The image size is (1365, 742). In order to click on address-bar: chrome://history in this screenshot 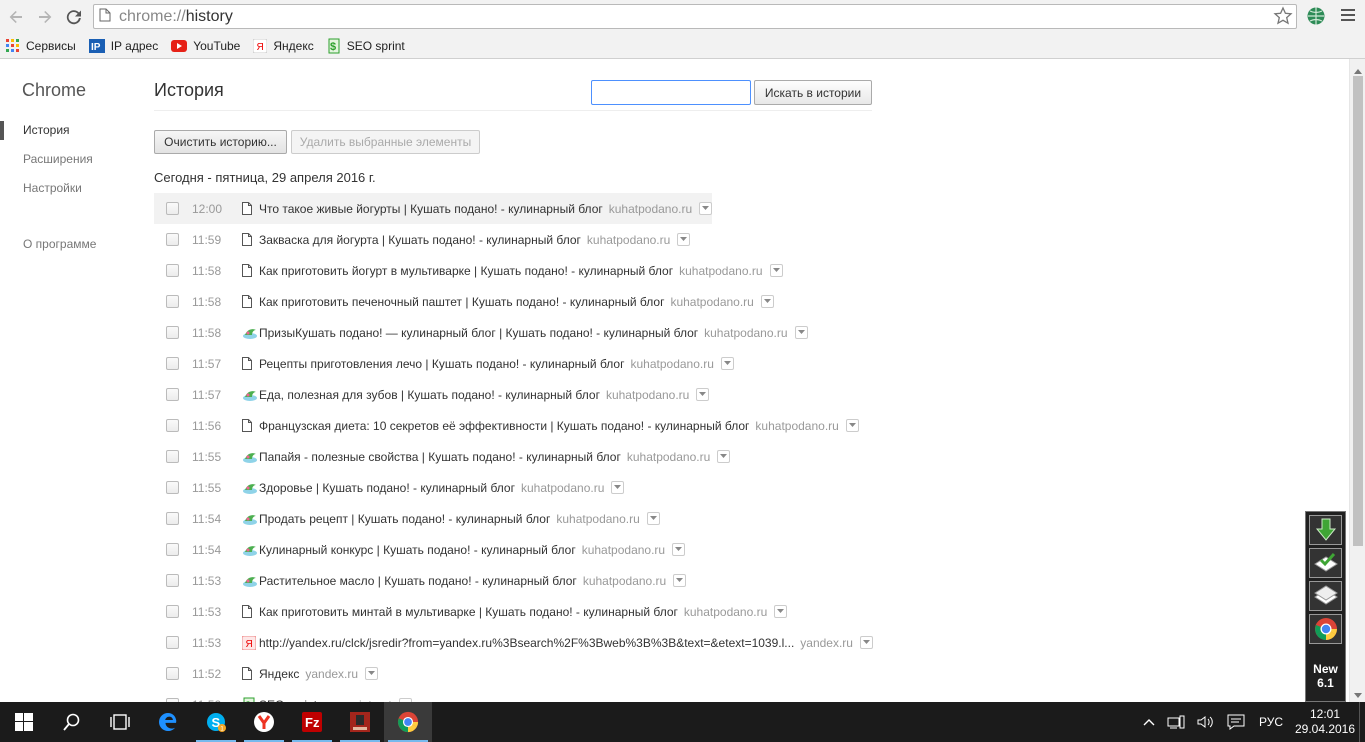, I will do `click(695, 16)`.